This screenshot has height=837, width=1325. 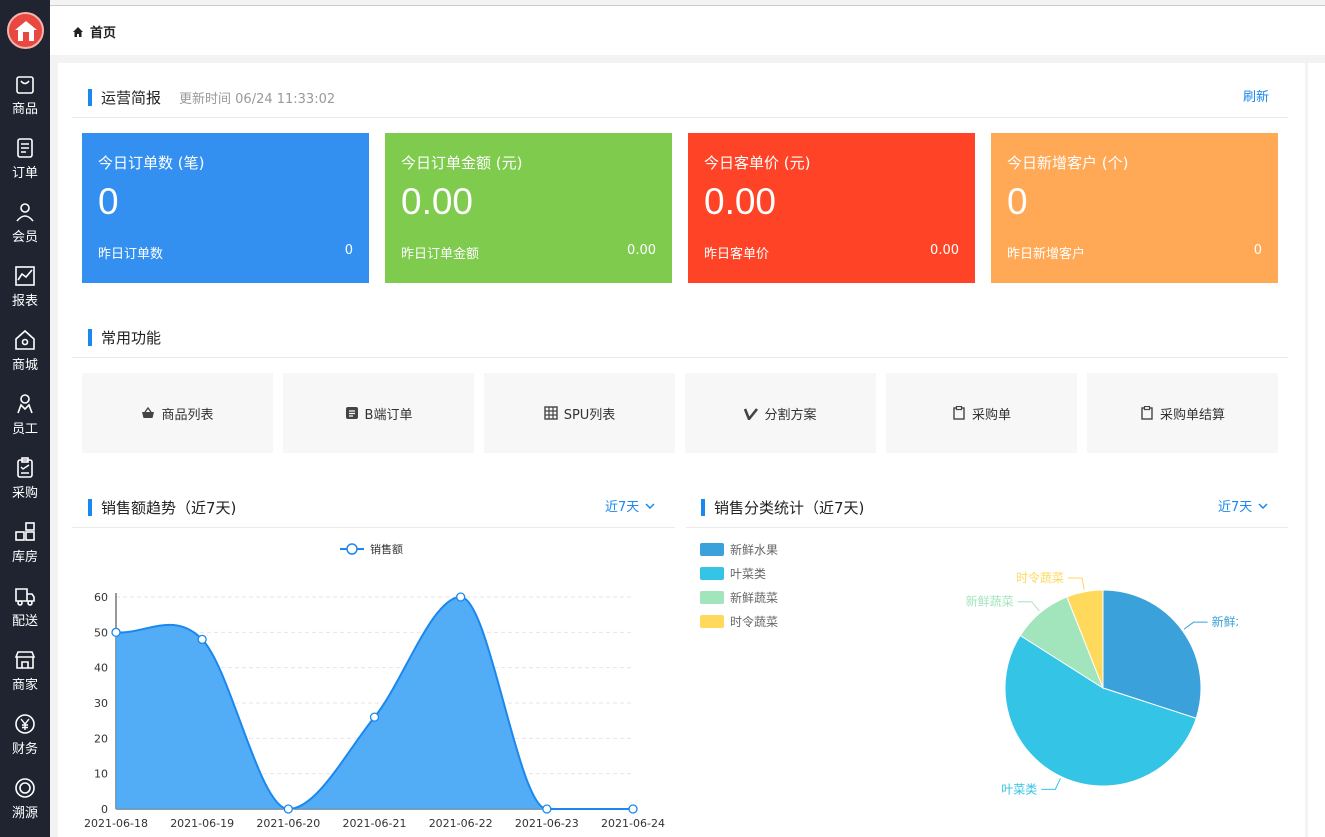 I want to click on basket-icon, so click(x=148, y=412).